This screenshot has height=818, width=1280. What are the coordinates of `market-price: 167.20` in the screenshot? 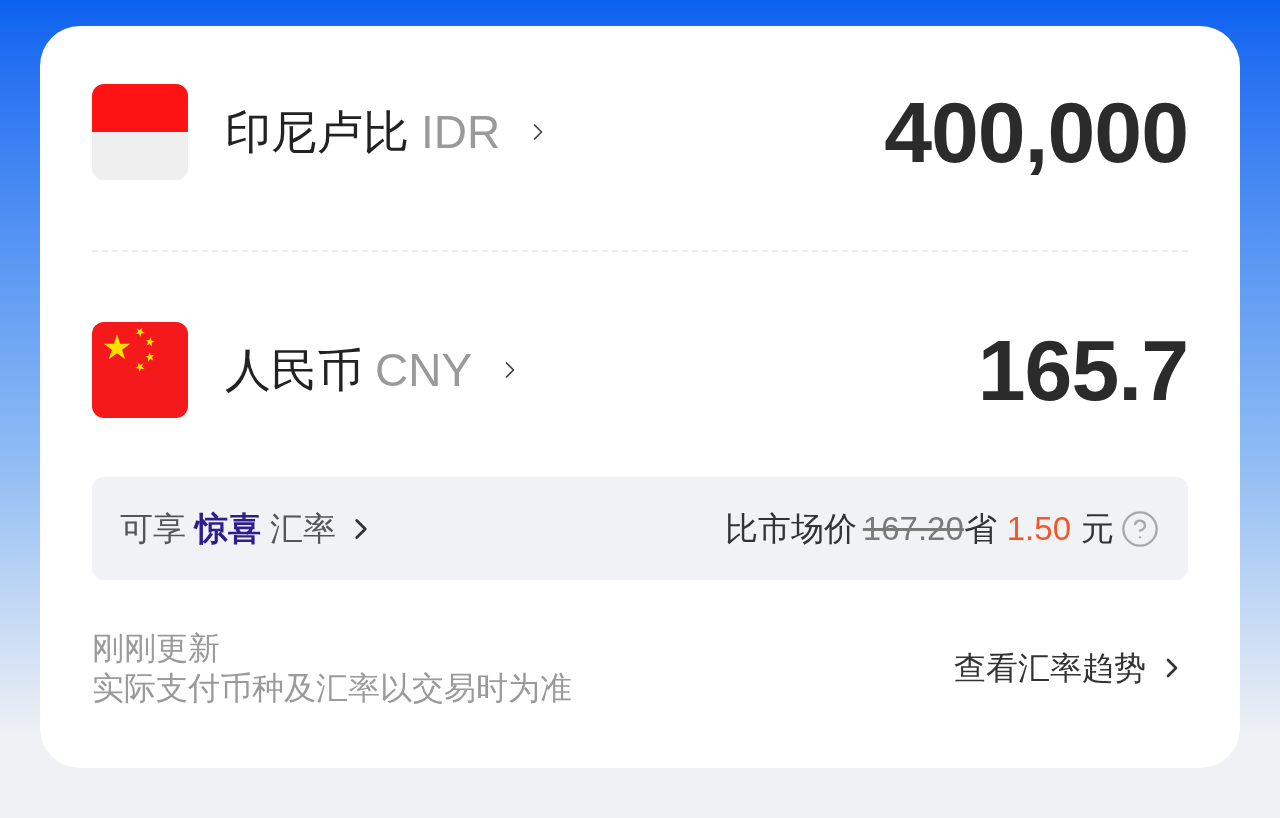 It's located at (913, 528).